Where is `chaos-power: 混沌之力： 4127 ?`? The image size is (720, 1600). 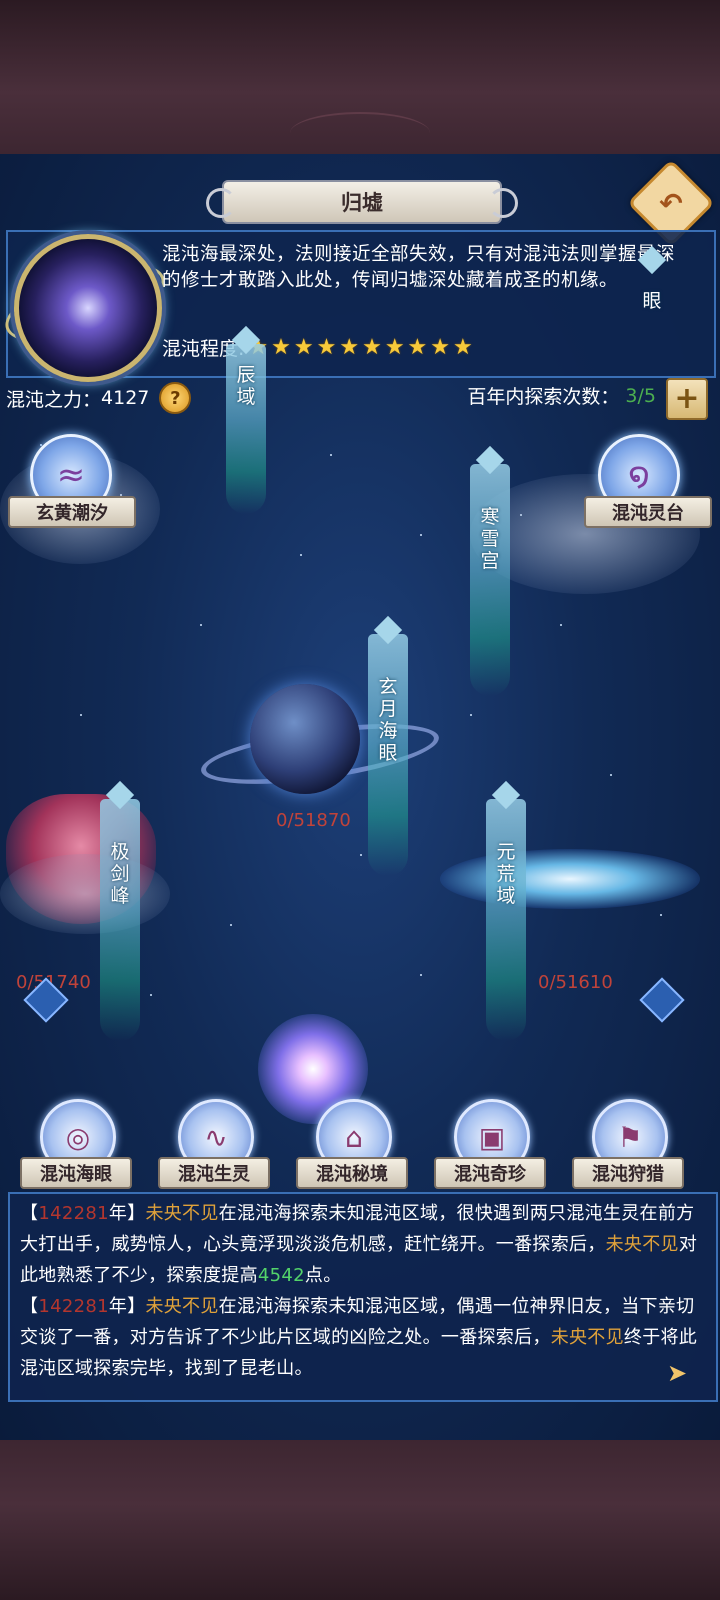 chaos-power: 混沌之力： 4127 ? is located at coordinates (99, 398).